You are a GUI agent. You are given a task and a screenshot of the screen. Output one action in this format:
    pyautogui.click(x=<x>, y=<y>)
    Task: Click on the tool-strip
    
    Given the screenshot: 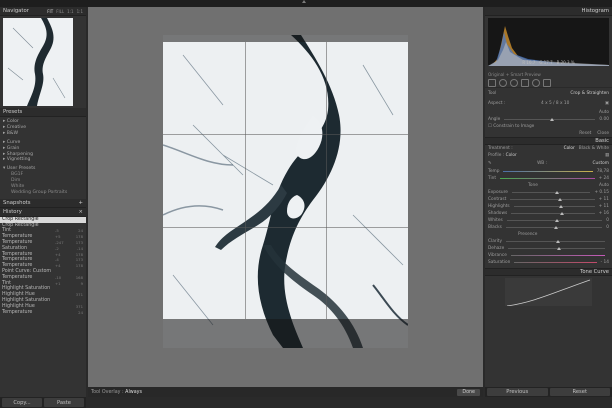 What is the action you would take?
    pyautogui.click(x=548, y=83)
    